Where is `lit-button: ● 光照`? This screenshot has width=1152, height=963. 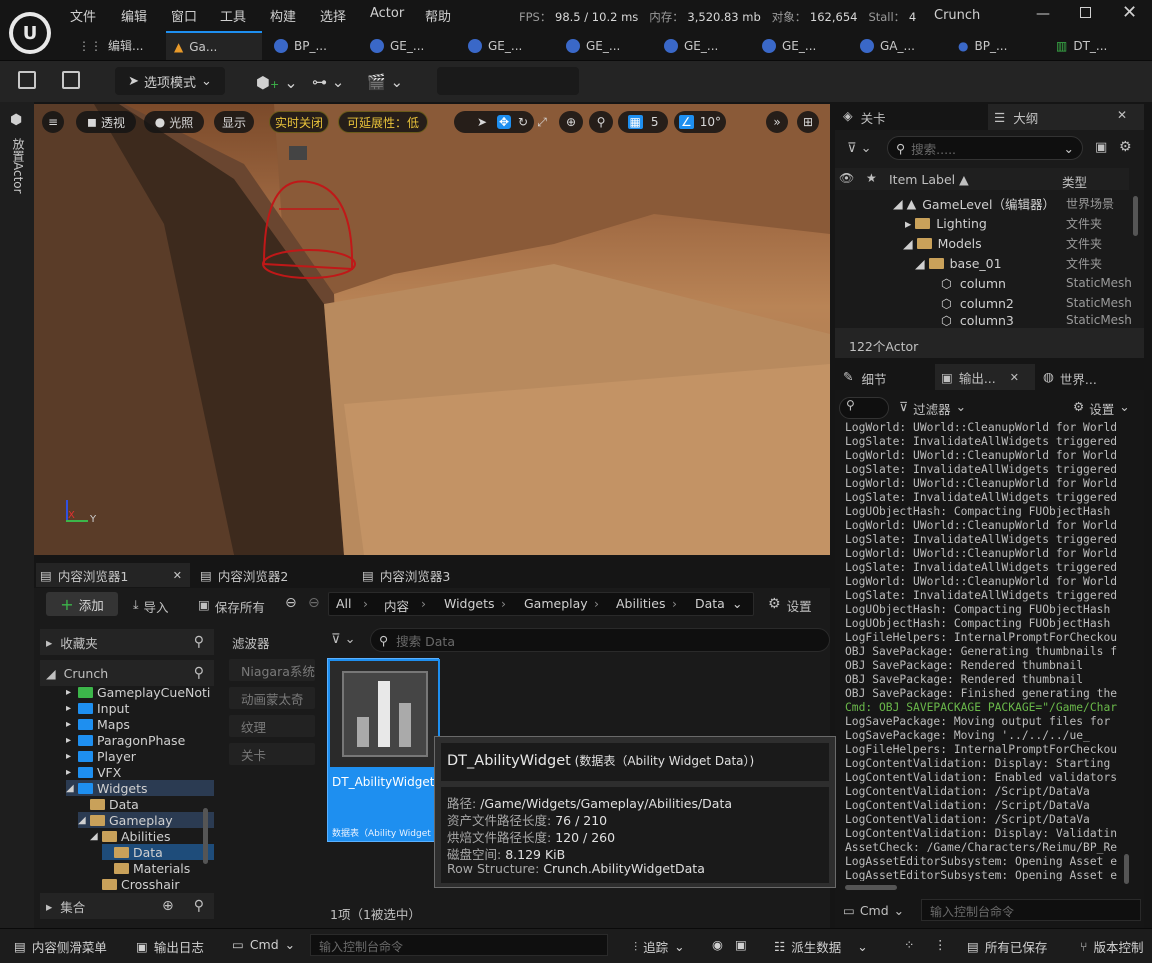 lit-button: ● 光照 is located at coordinates (174, 122).